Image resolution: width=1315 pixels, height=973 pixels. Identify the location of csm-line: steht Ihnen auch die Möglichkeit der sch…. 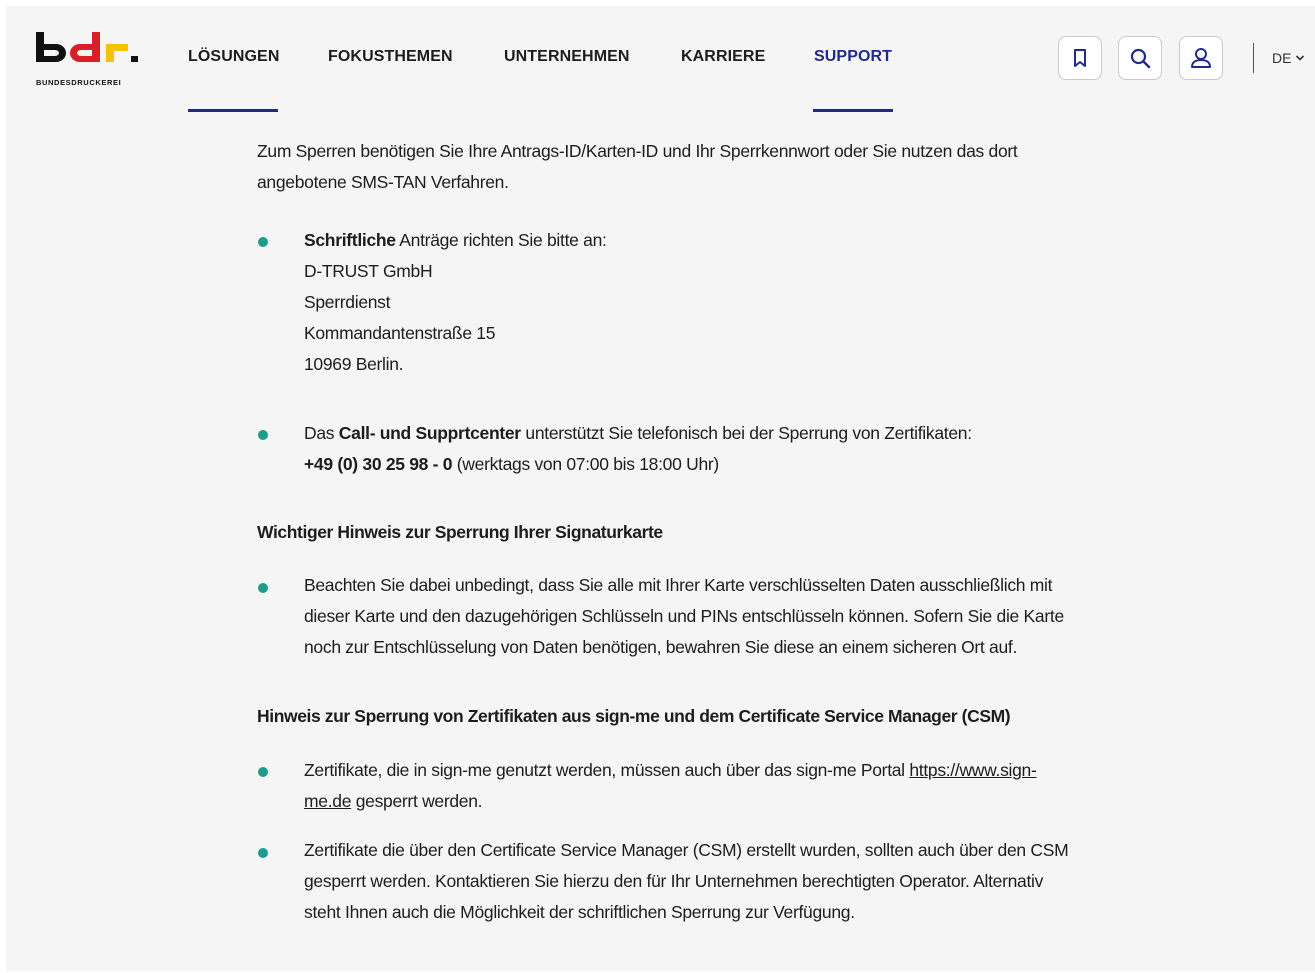
(579, 912).